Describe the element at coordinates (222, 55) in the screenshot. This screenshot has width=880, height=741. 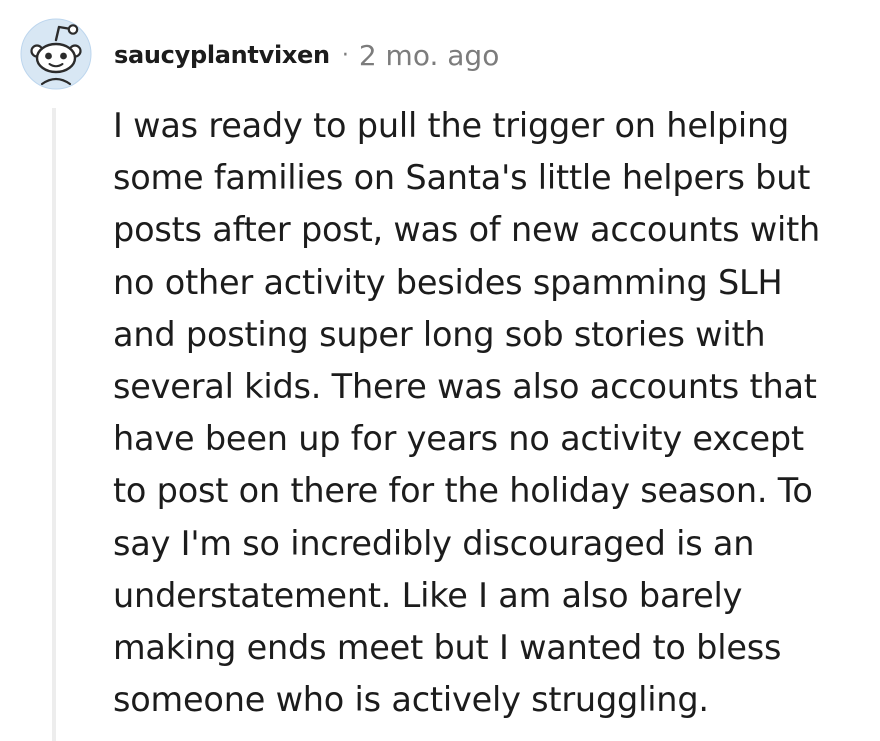
I see `username-link: saucyplantvixen` at that location.